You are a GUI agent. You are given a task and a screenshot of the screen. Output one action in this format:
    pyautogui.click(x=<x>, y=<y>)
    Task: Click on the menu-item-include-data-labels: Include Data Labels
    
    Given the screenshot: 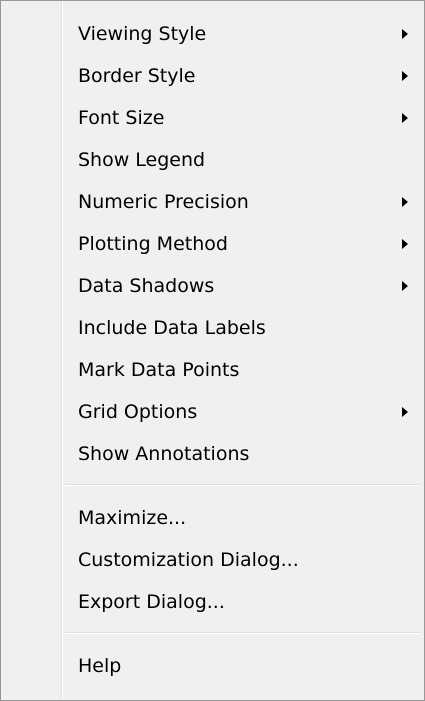 What is the action you would take?
    pyautogui.click(x=212, y=328)
    